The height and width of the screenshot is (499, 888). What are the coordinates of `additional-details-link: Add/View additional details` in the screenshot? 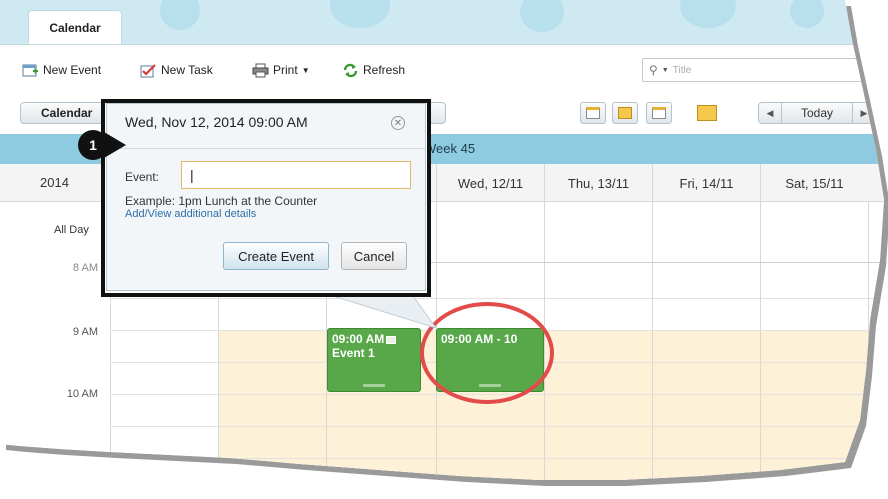 It's located at (190, 214).